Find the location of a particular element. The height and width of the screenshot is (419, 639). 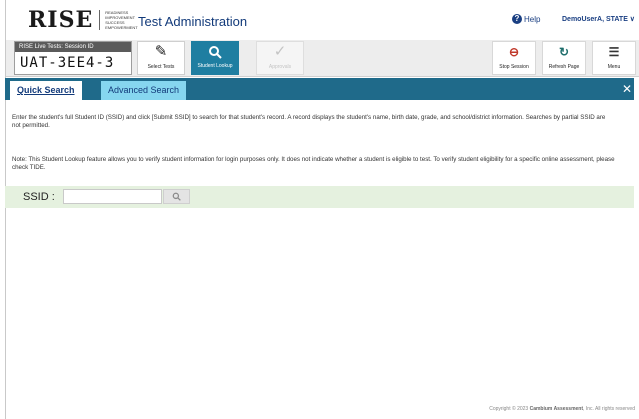

menu-button: ☰ Menu is located at coordinates (614, 58).